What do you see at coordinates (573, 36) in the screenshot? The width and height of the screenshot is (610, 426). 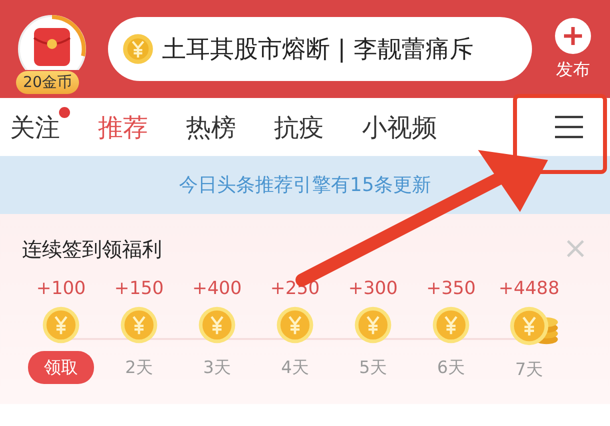 I see `add-icon` at bounding box center [573, 36].